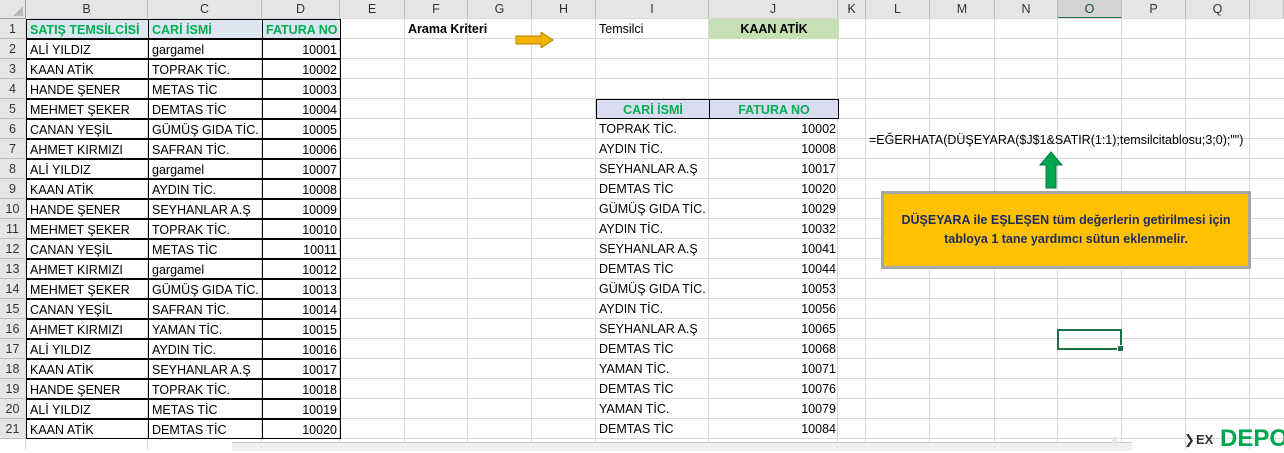 This screenshot has height=453, width=1284. Describe the element at coordinates (205, 329) in the screenshot. I see `table1-cell: YAMAN TİC.` at that location.